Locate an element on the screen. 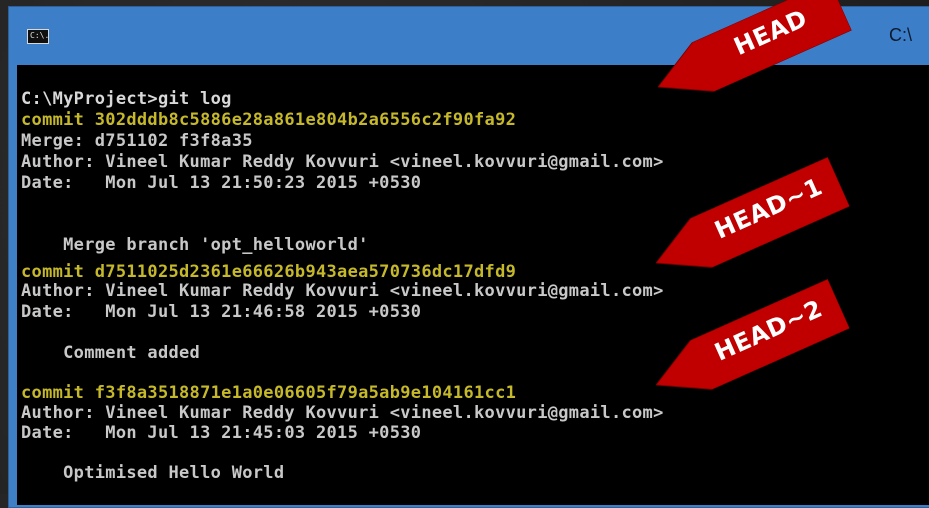  window-title: C:\ is located at coordinates (901, 35).